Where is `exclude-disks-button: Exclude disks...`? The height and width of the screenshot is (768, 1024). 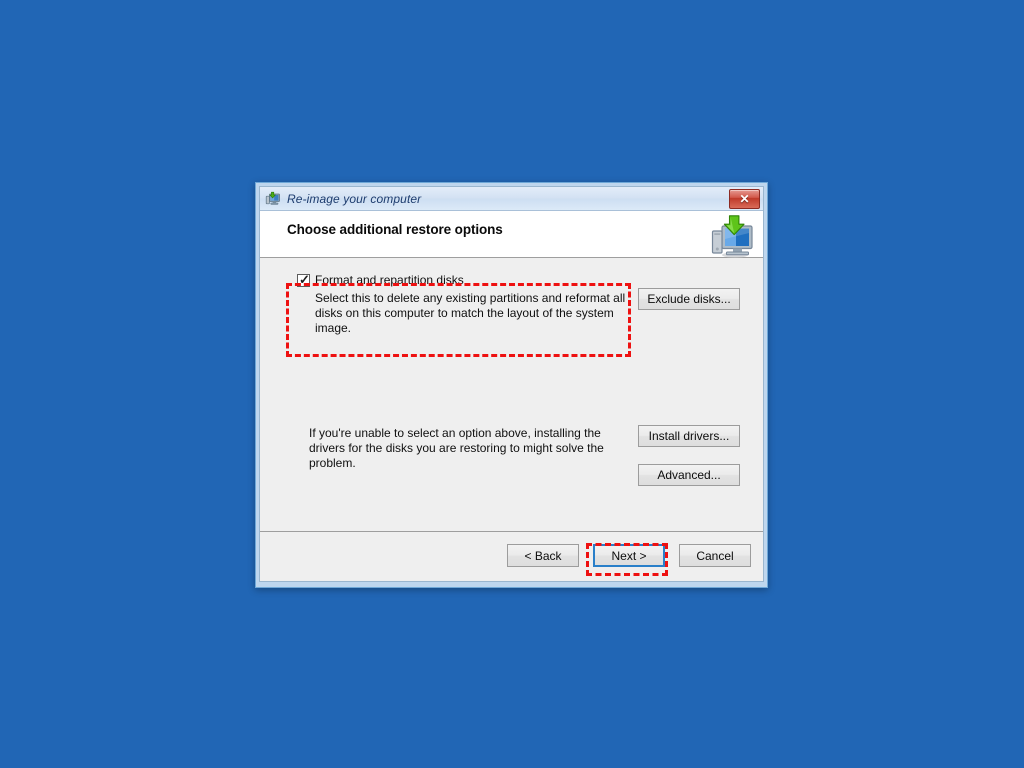
exclude-disks-button: Exclude disks... is located at coordinates (689, 299).